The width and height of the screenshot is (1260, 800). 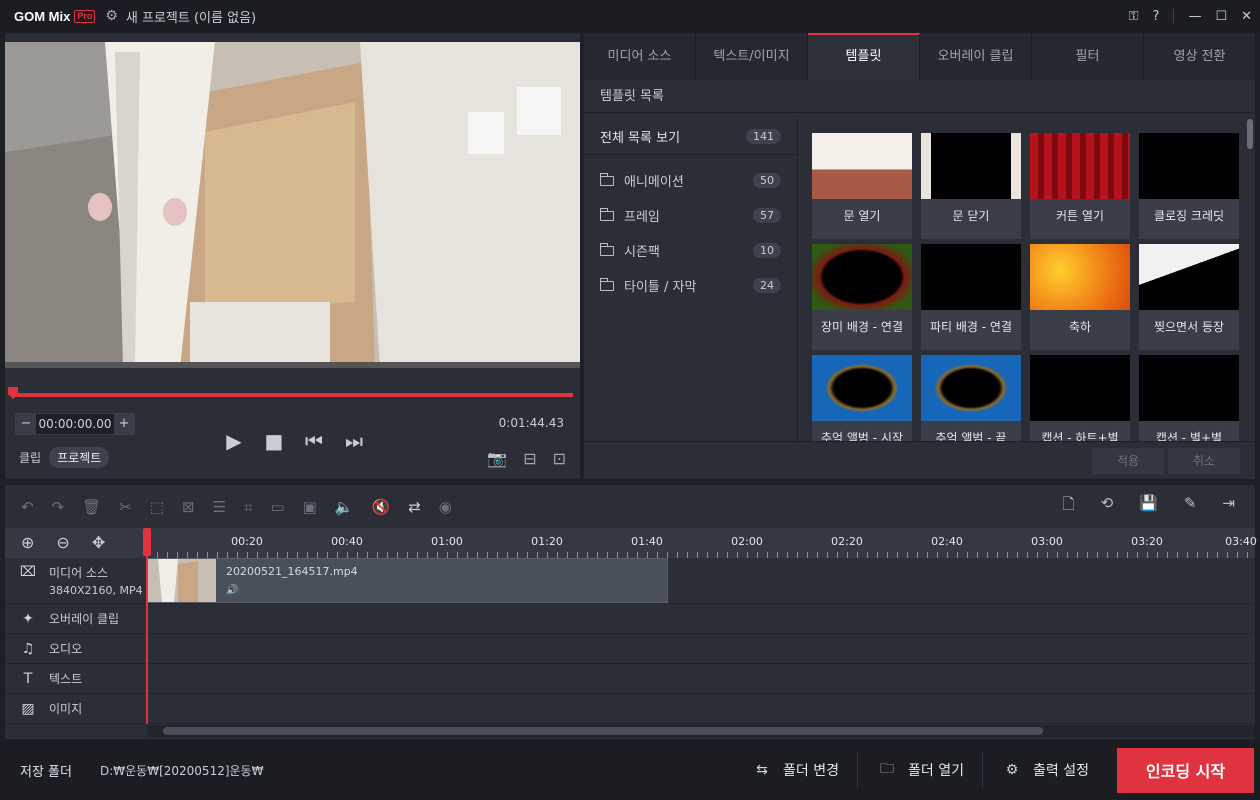 What do you see at coordinates (1088, 56) in the screenshot?
I see `tab-filter: 필터` at bounding box center [1088, 56].